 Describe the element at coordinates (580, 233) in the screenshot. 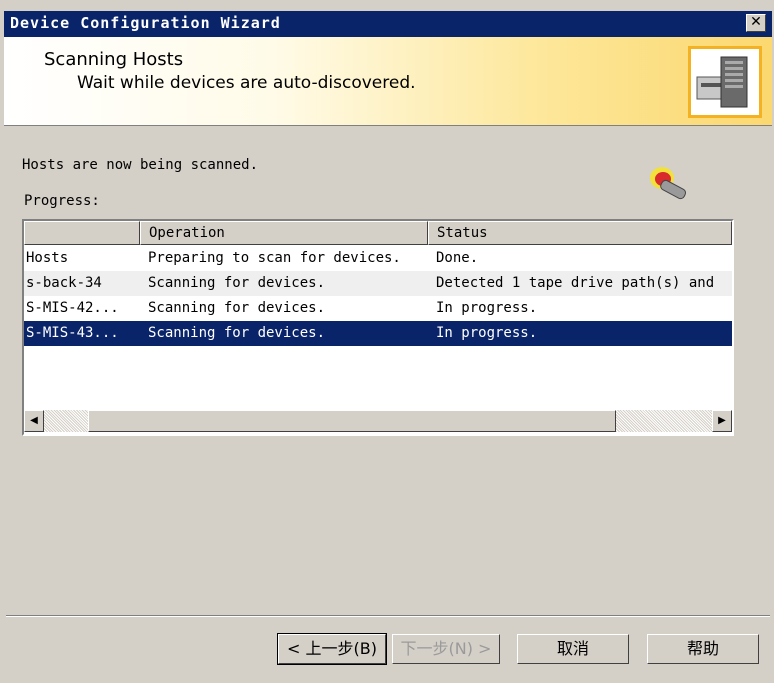

I see `column-header-status: Status` at that location.